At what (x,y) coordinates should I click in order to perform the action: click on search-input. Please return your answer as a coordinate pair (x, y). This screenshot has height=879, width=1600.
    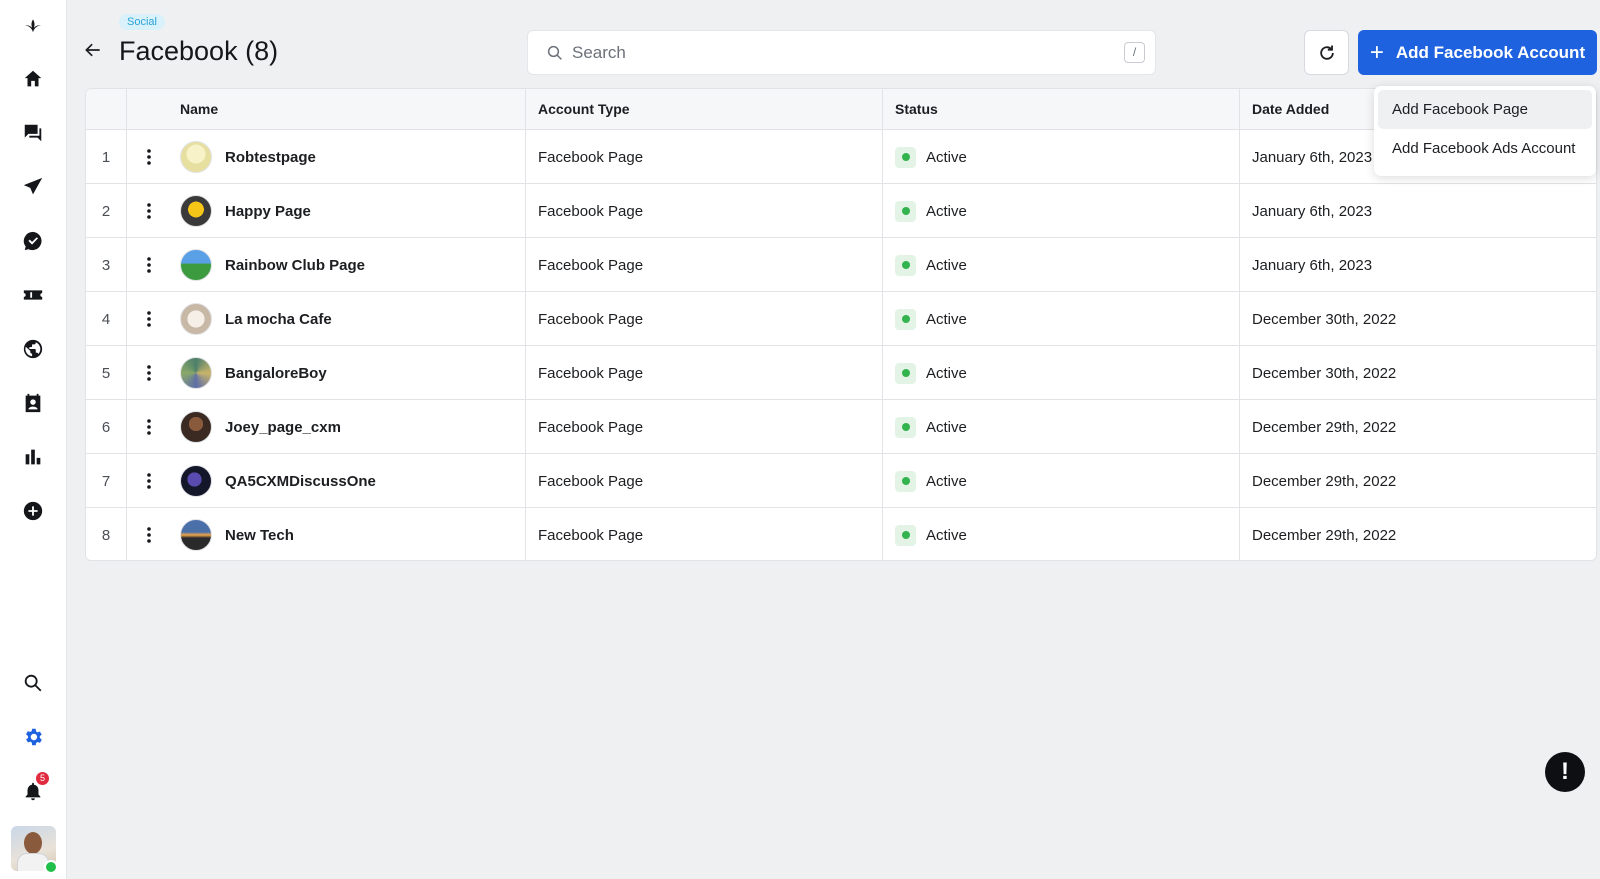
    Looking at the image, I should click on (842, 52).